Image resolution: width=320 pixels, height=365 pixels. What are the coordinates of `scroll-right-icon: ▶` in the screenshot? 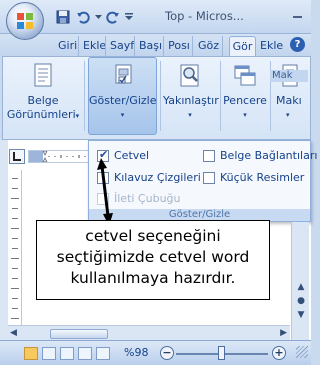 It's located at (283, 333).